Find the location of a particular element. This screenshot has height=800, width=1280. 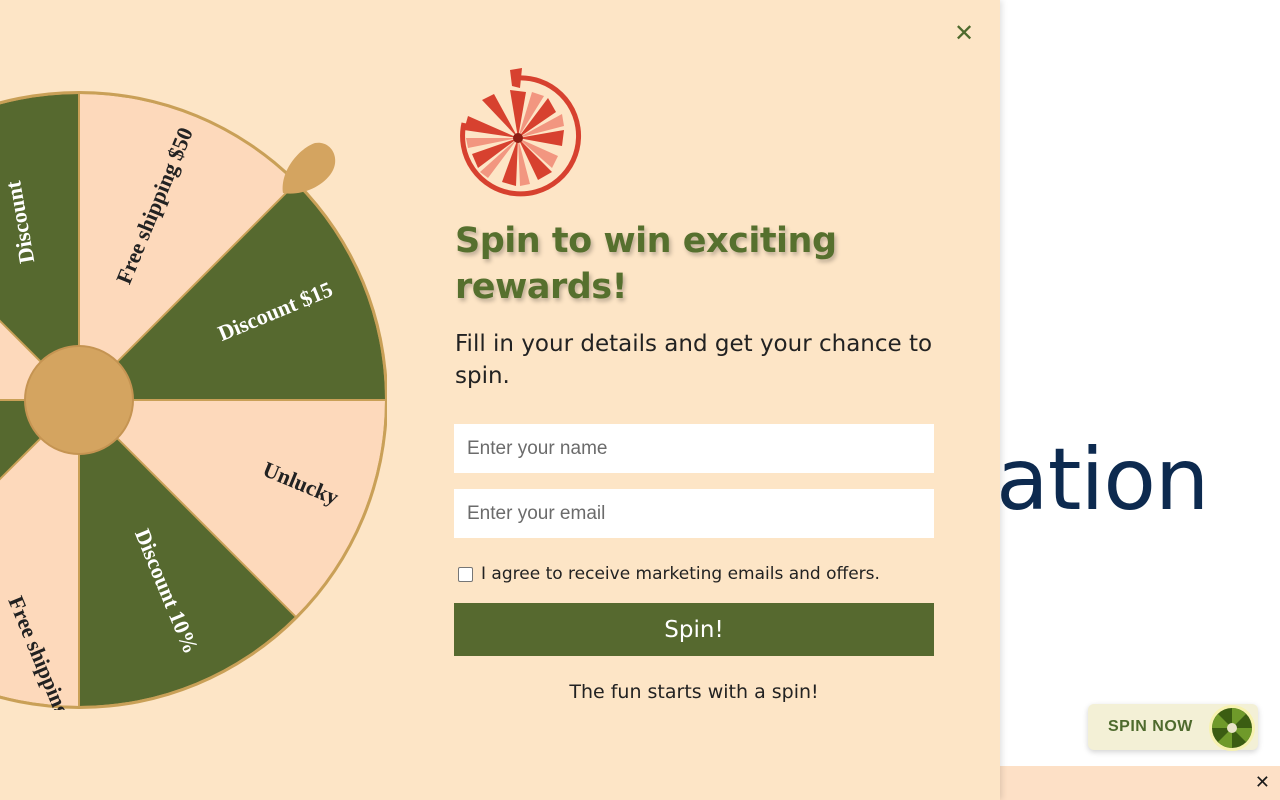

bottom-bar: ✕ is located at coordinates (1140, 783).